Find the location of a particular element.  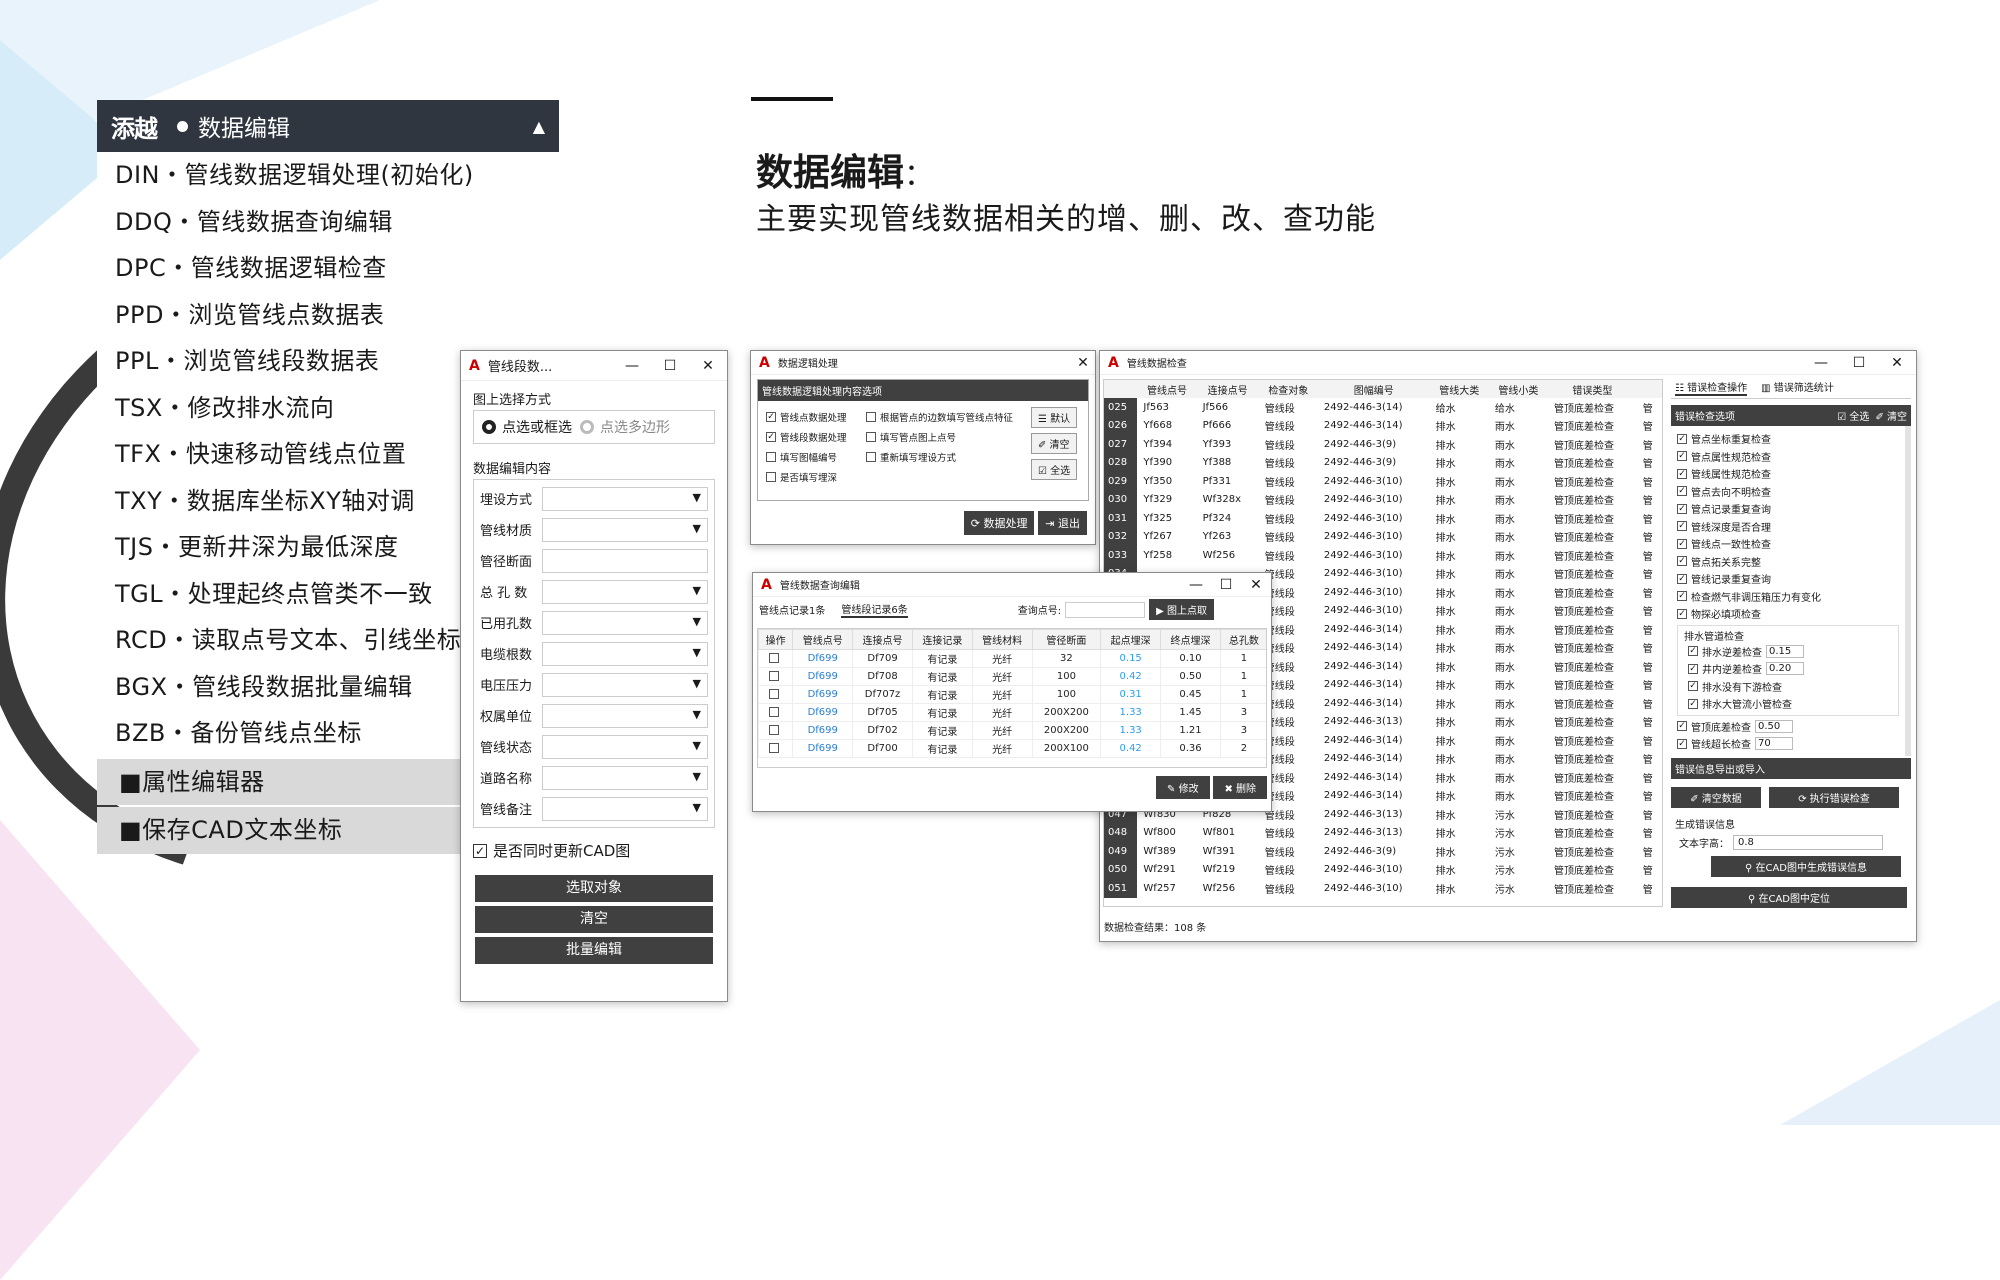

query-input is located at coordinates (1105, 609).